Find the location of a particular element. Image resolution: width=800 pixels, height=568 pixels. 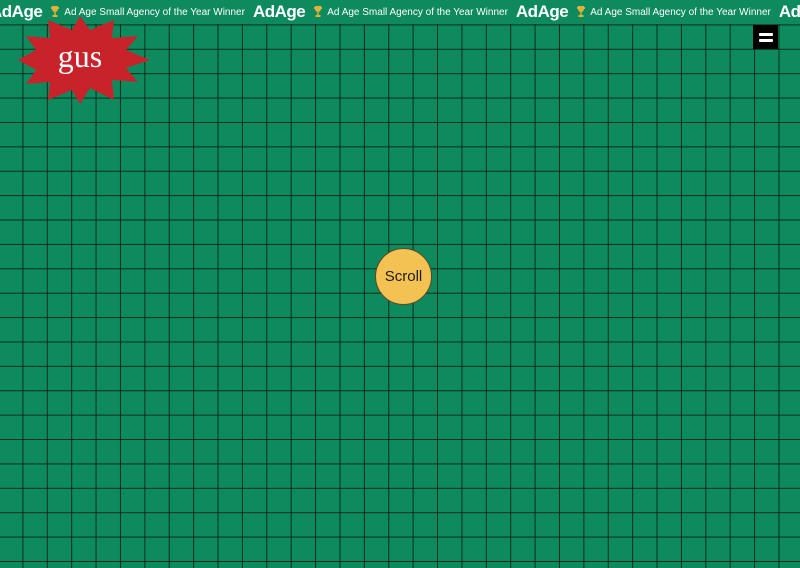

scroll-button: Scroll is located at coordinates (403, 276).